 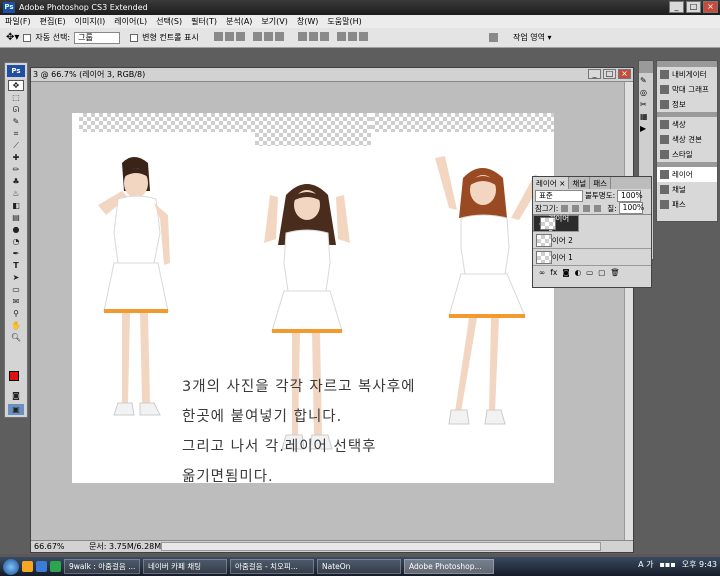 What do you see at coordinates (16, 241) in the screenshot?
I see `dodge-tool-icon: ◔` at bounding box center [16, 241].